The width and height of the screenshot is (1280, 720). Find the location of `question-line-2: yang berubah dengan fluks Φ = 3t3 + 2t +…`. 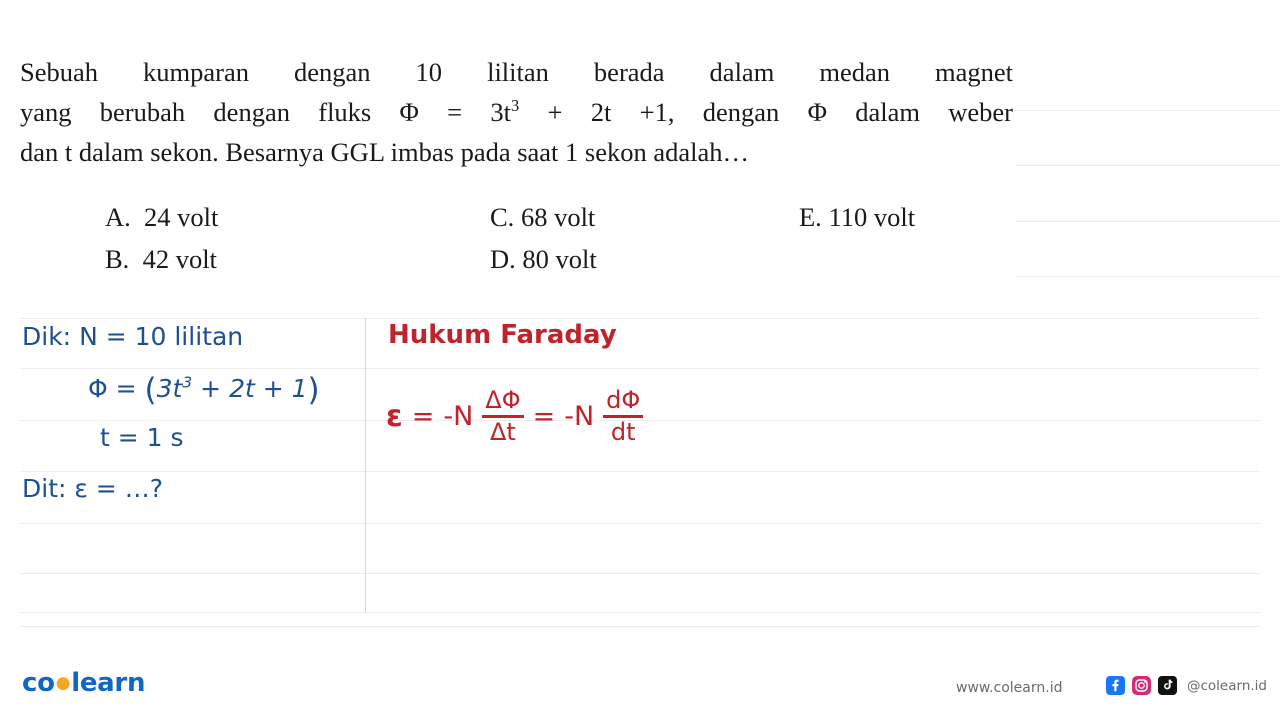

question-line-2: yang berubah dengan fluks Φ = 3t3 + 2t +… is located at coordinates (516, 112).